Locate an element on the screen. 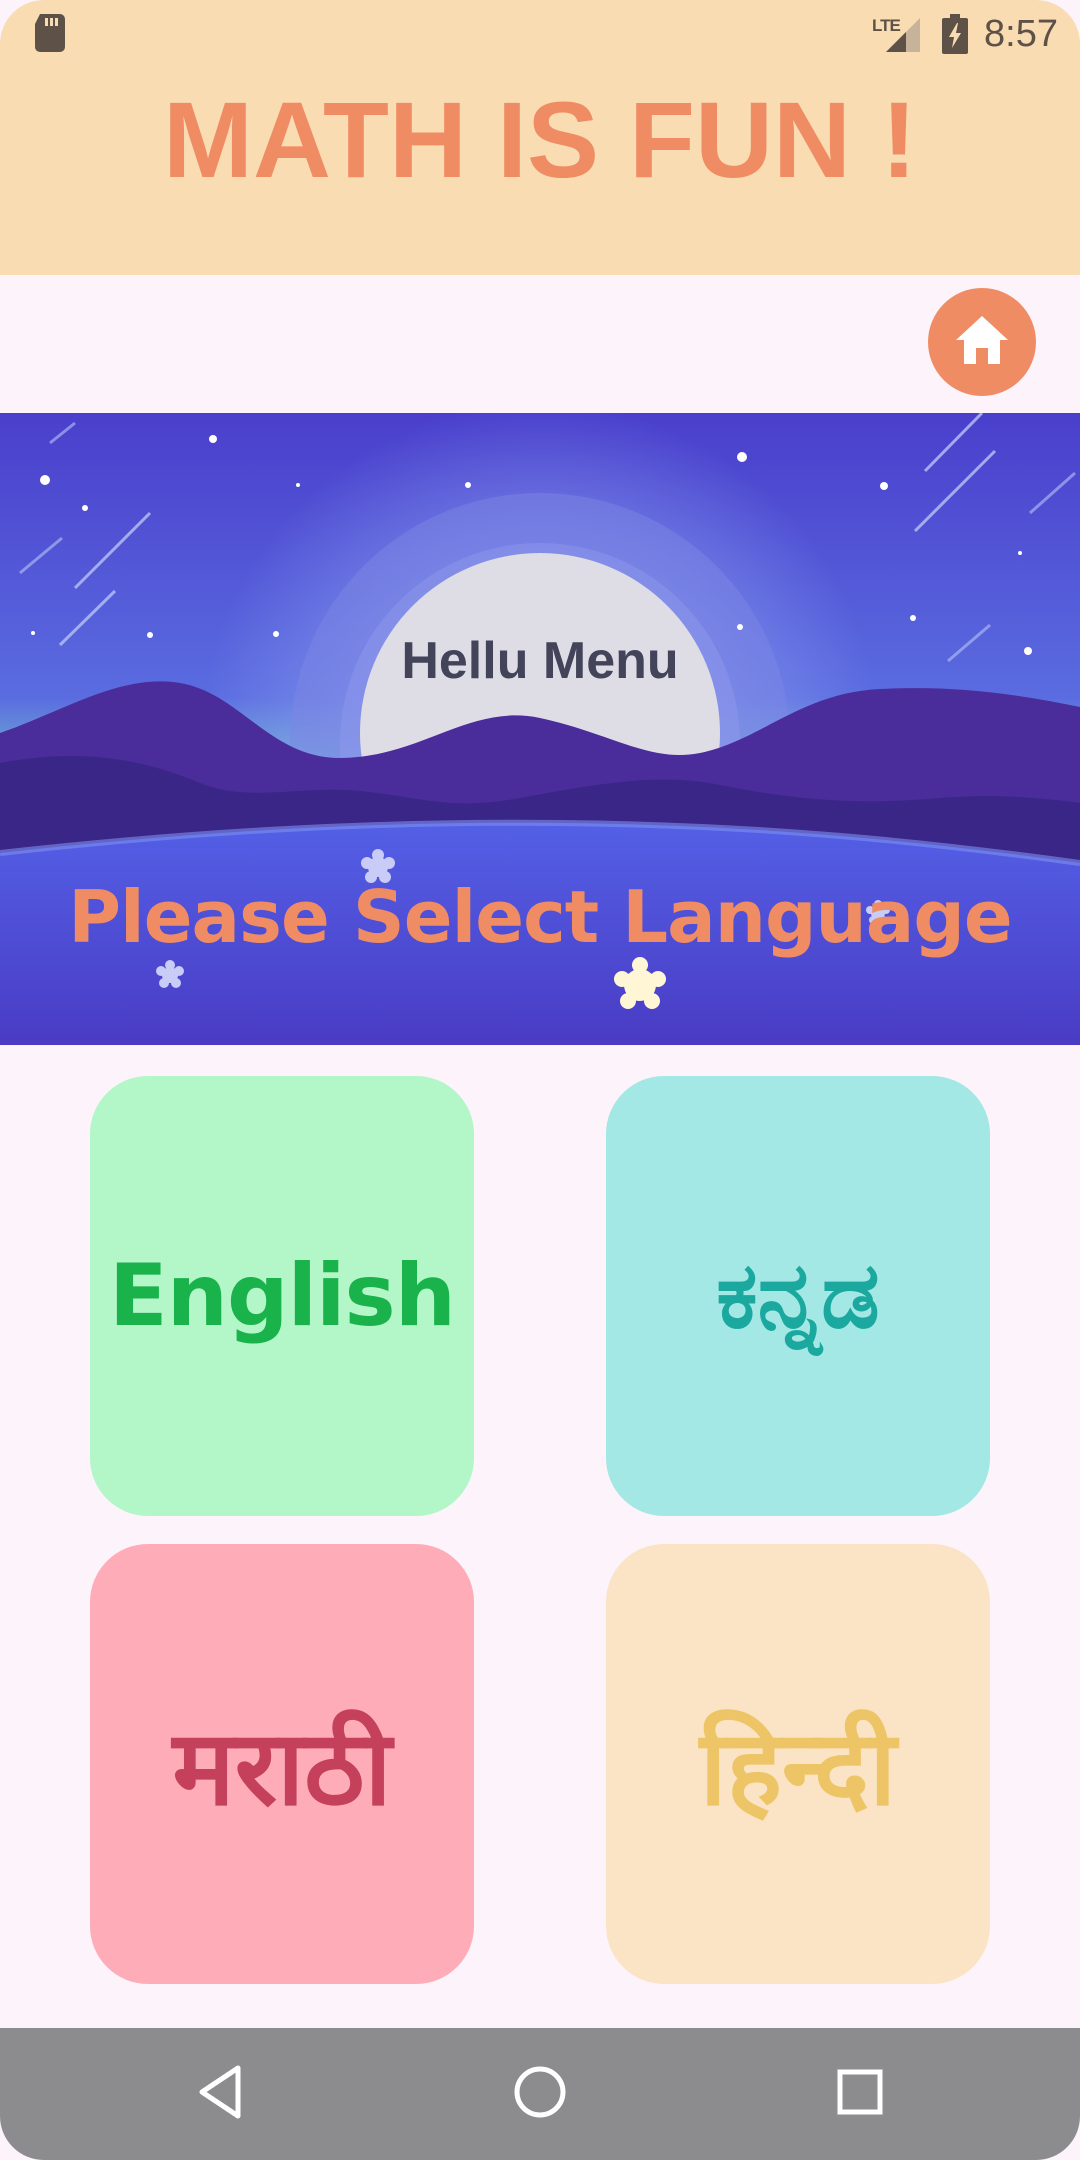 The height and width of the screenshot is (2160, 1080). back-icon is located at coordinates (222, 2094).